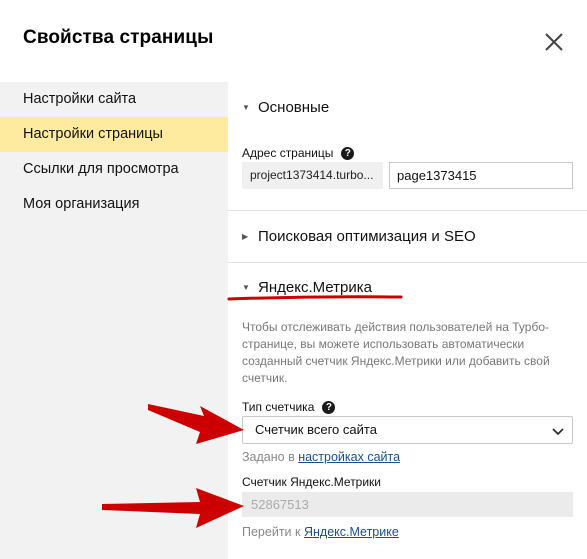 The image size is (587, 559). I want to click on section-metrika-toggle: ▼ Яндекс.Метрика, so click(307, 287).